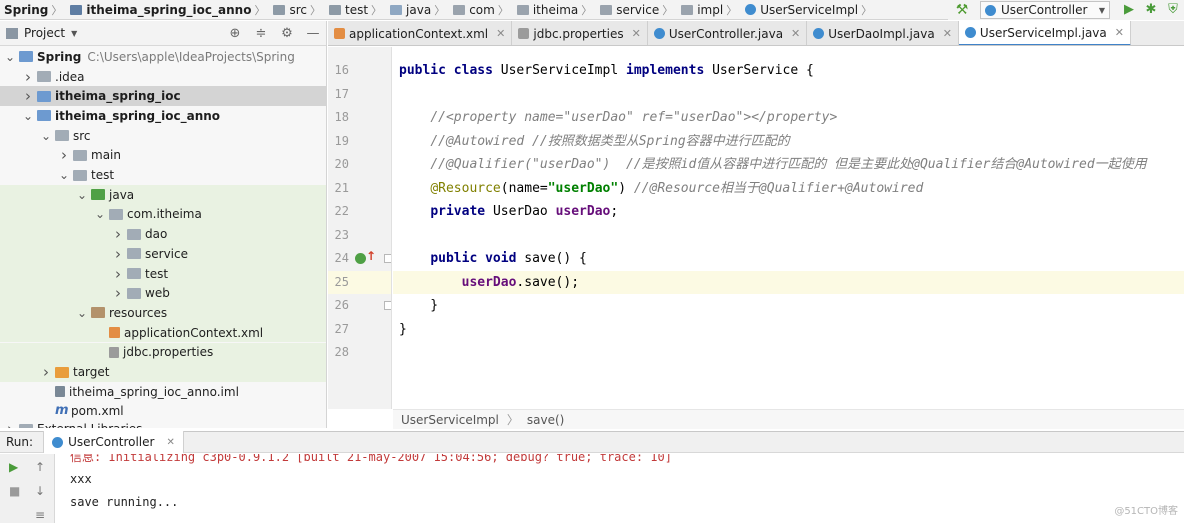 The image size is (1184, 523). I want to click on run-configuration-dropdown: UserController ▼, so click(1045, 10).